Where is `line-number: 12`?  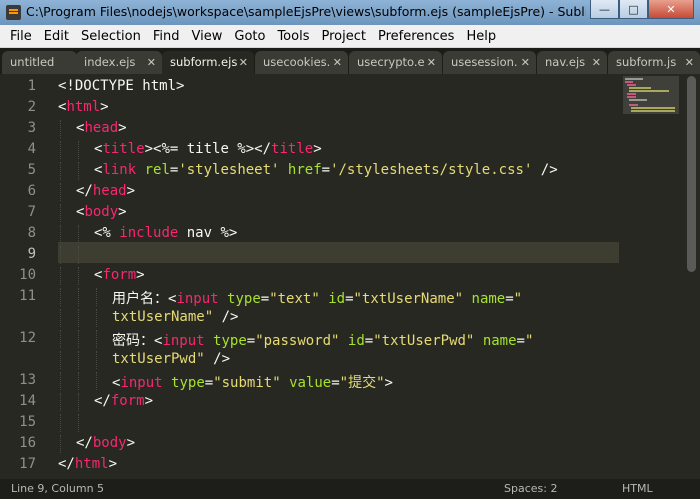
line-number: 12 is located at coordinates (27, 338).